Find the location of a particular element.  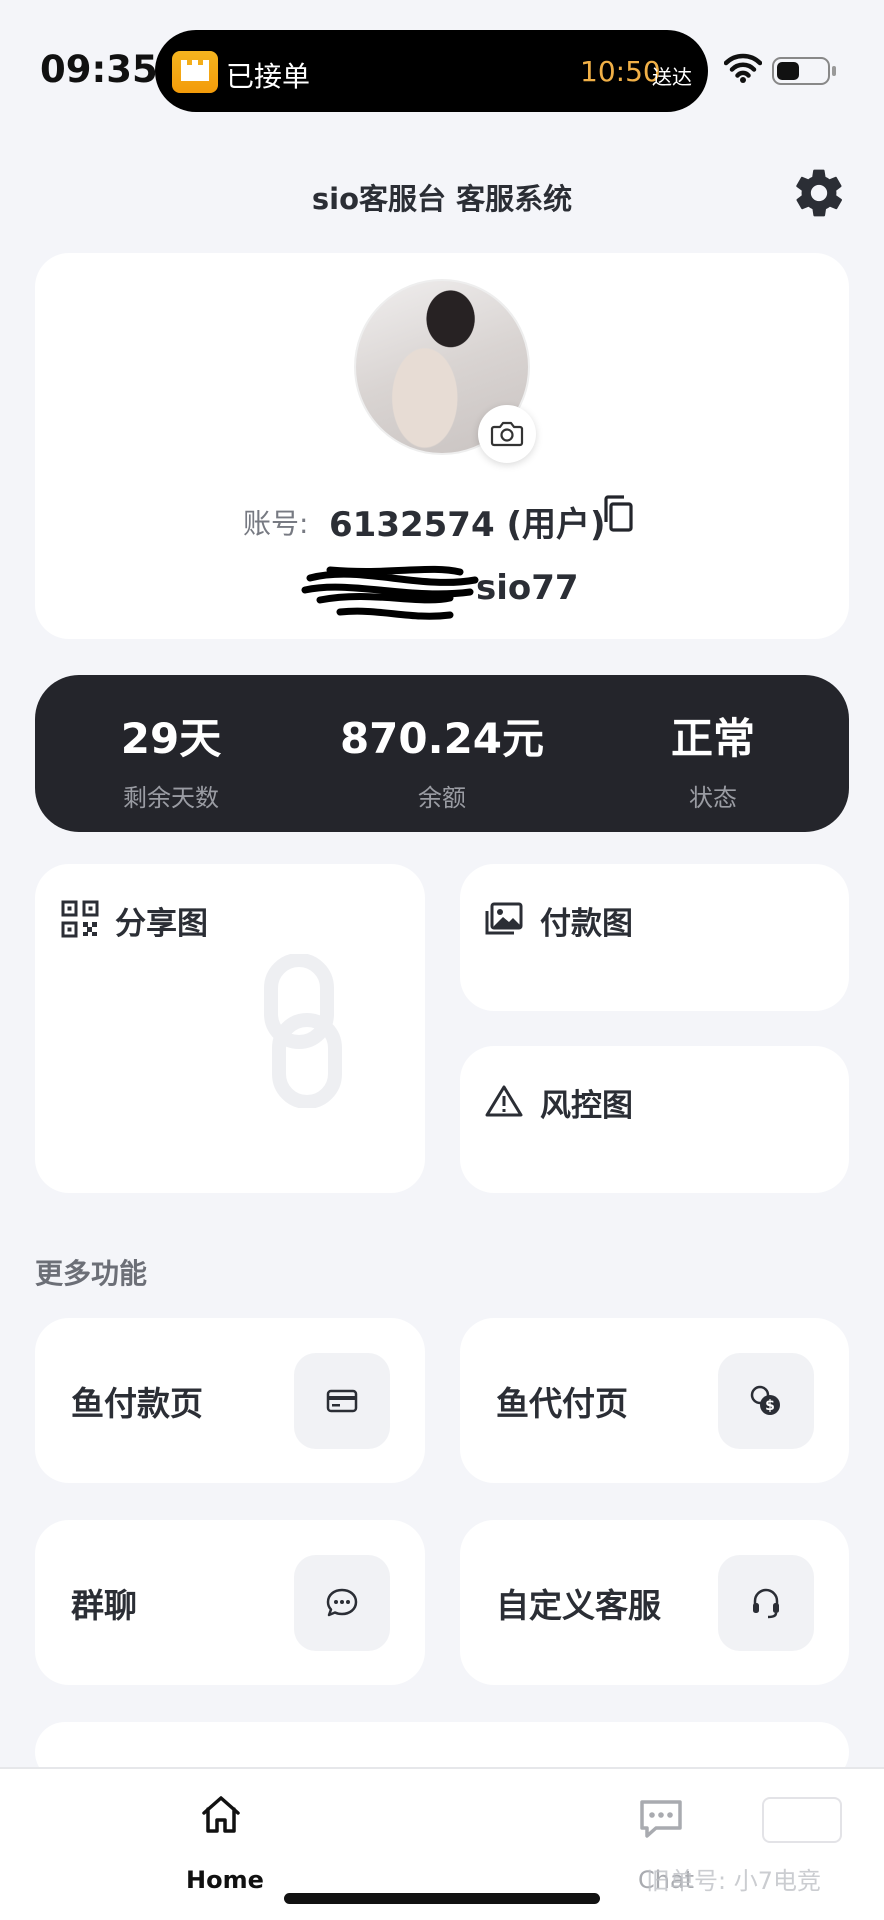

watermark-text: 旧单号: 小7电竞 is located at coordinates (733, 1881).